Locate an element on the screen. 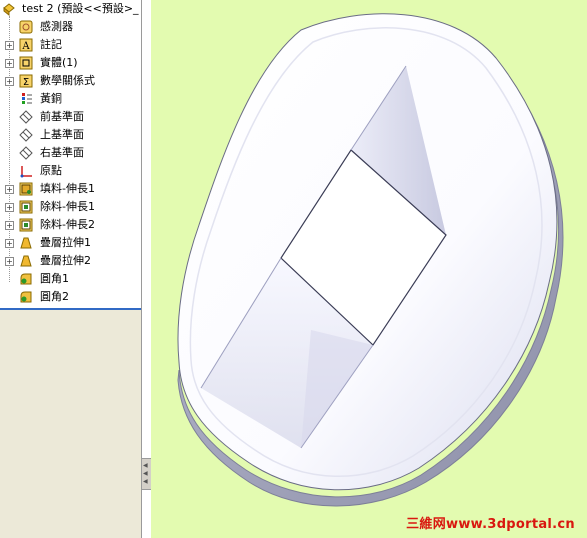 Image resolution: width=587 pixels, height=538 pixels. tree-item-label: 感測器 is located at coordinates (56, 26).